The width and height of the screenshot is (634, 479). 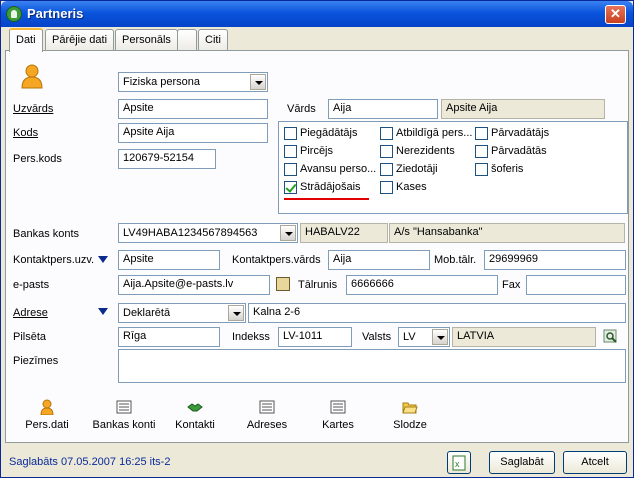 What do you see at coordinates (90, 462) in the screenshot?
I see `save-status-text: Saglabāts 07.05.2007 16:25 its-2` at bounding box center [90, 462].